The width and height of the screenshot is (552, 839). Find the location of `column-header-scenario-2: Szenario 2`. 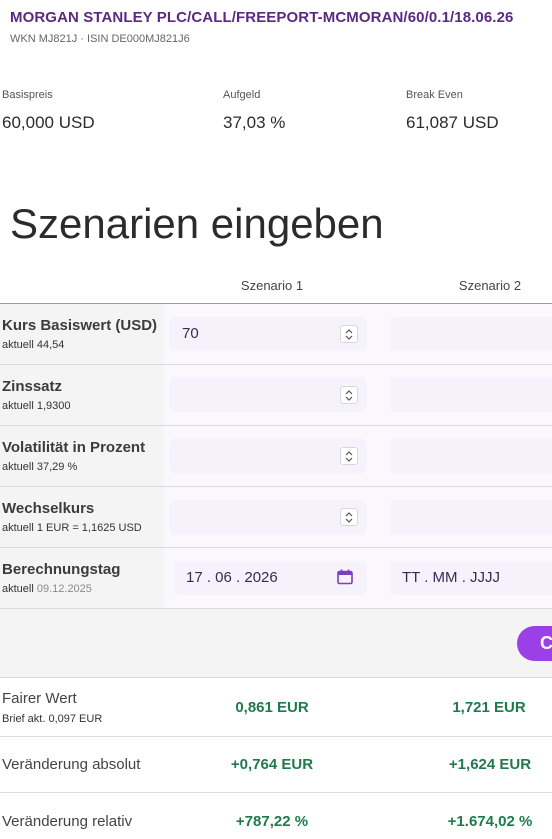

column-header-scenario-2: Szenario 2 is located at coordinates (490, 285).